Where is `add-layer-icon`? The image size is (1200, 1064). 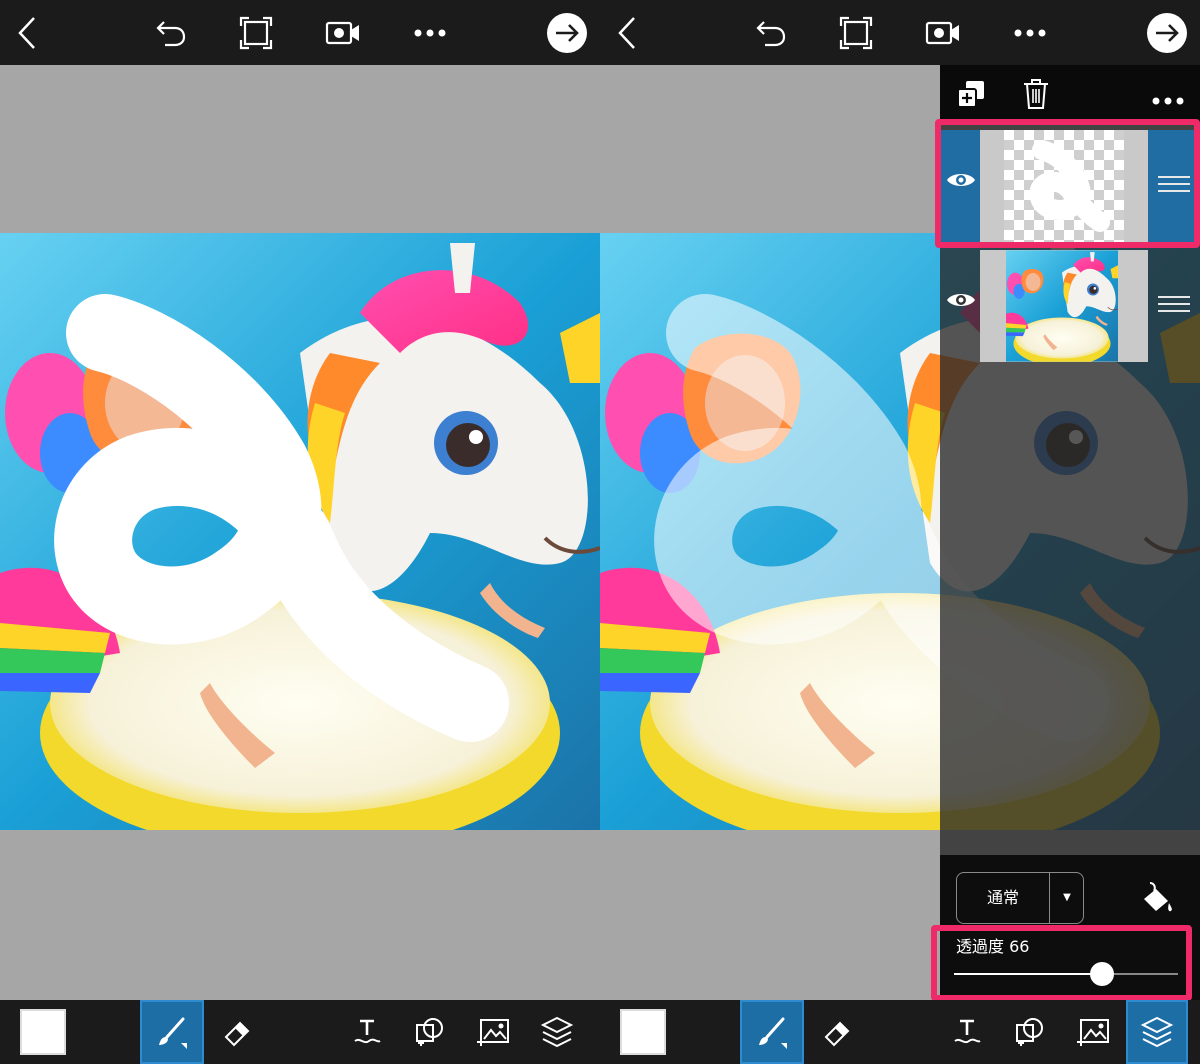
add-layer-icon is located at coordinates (970, 94).